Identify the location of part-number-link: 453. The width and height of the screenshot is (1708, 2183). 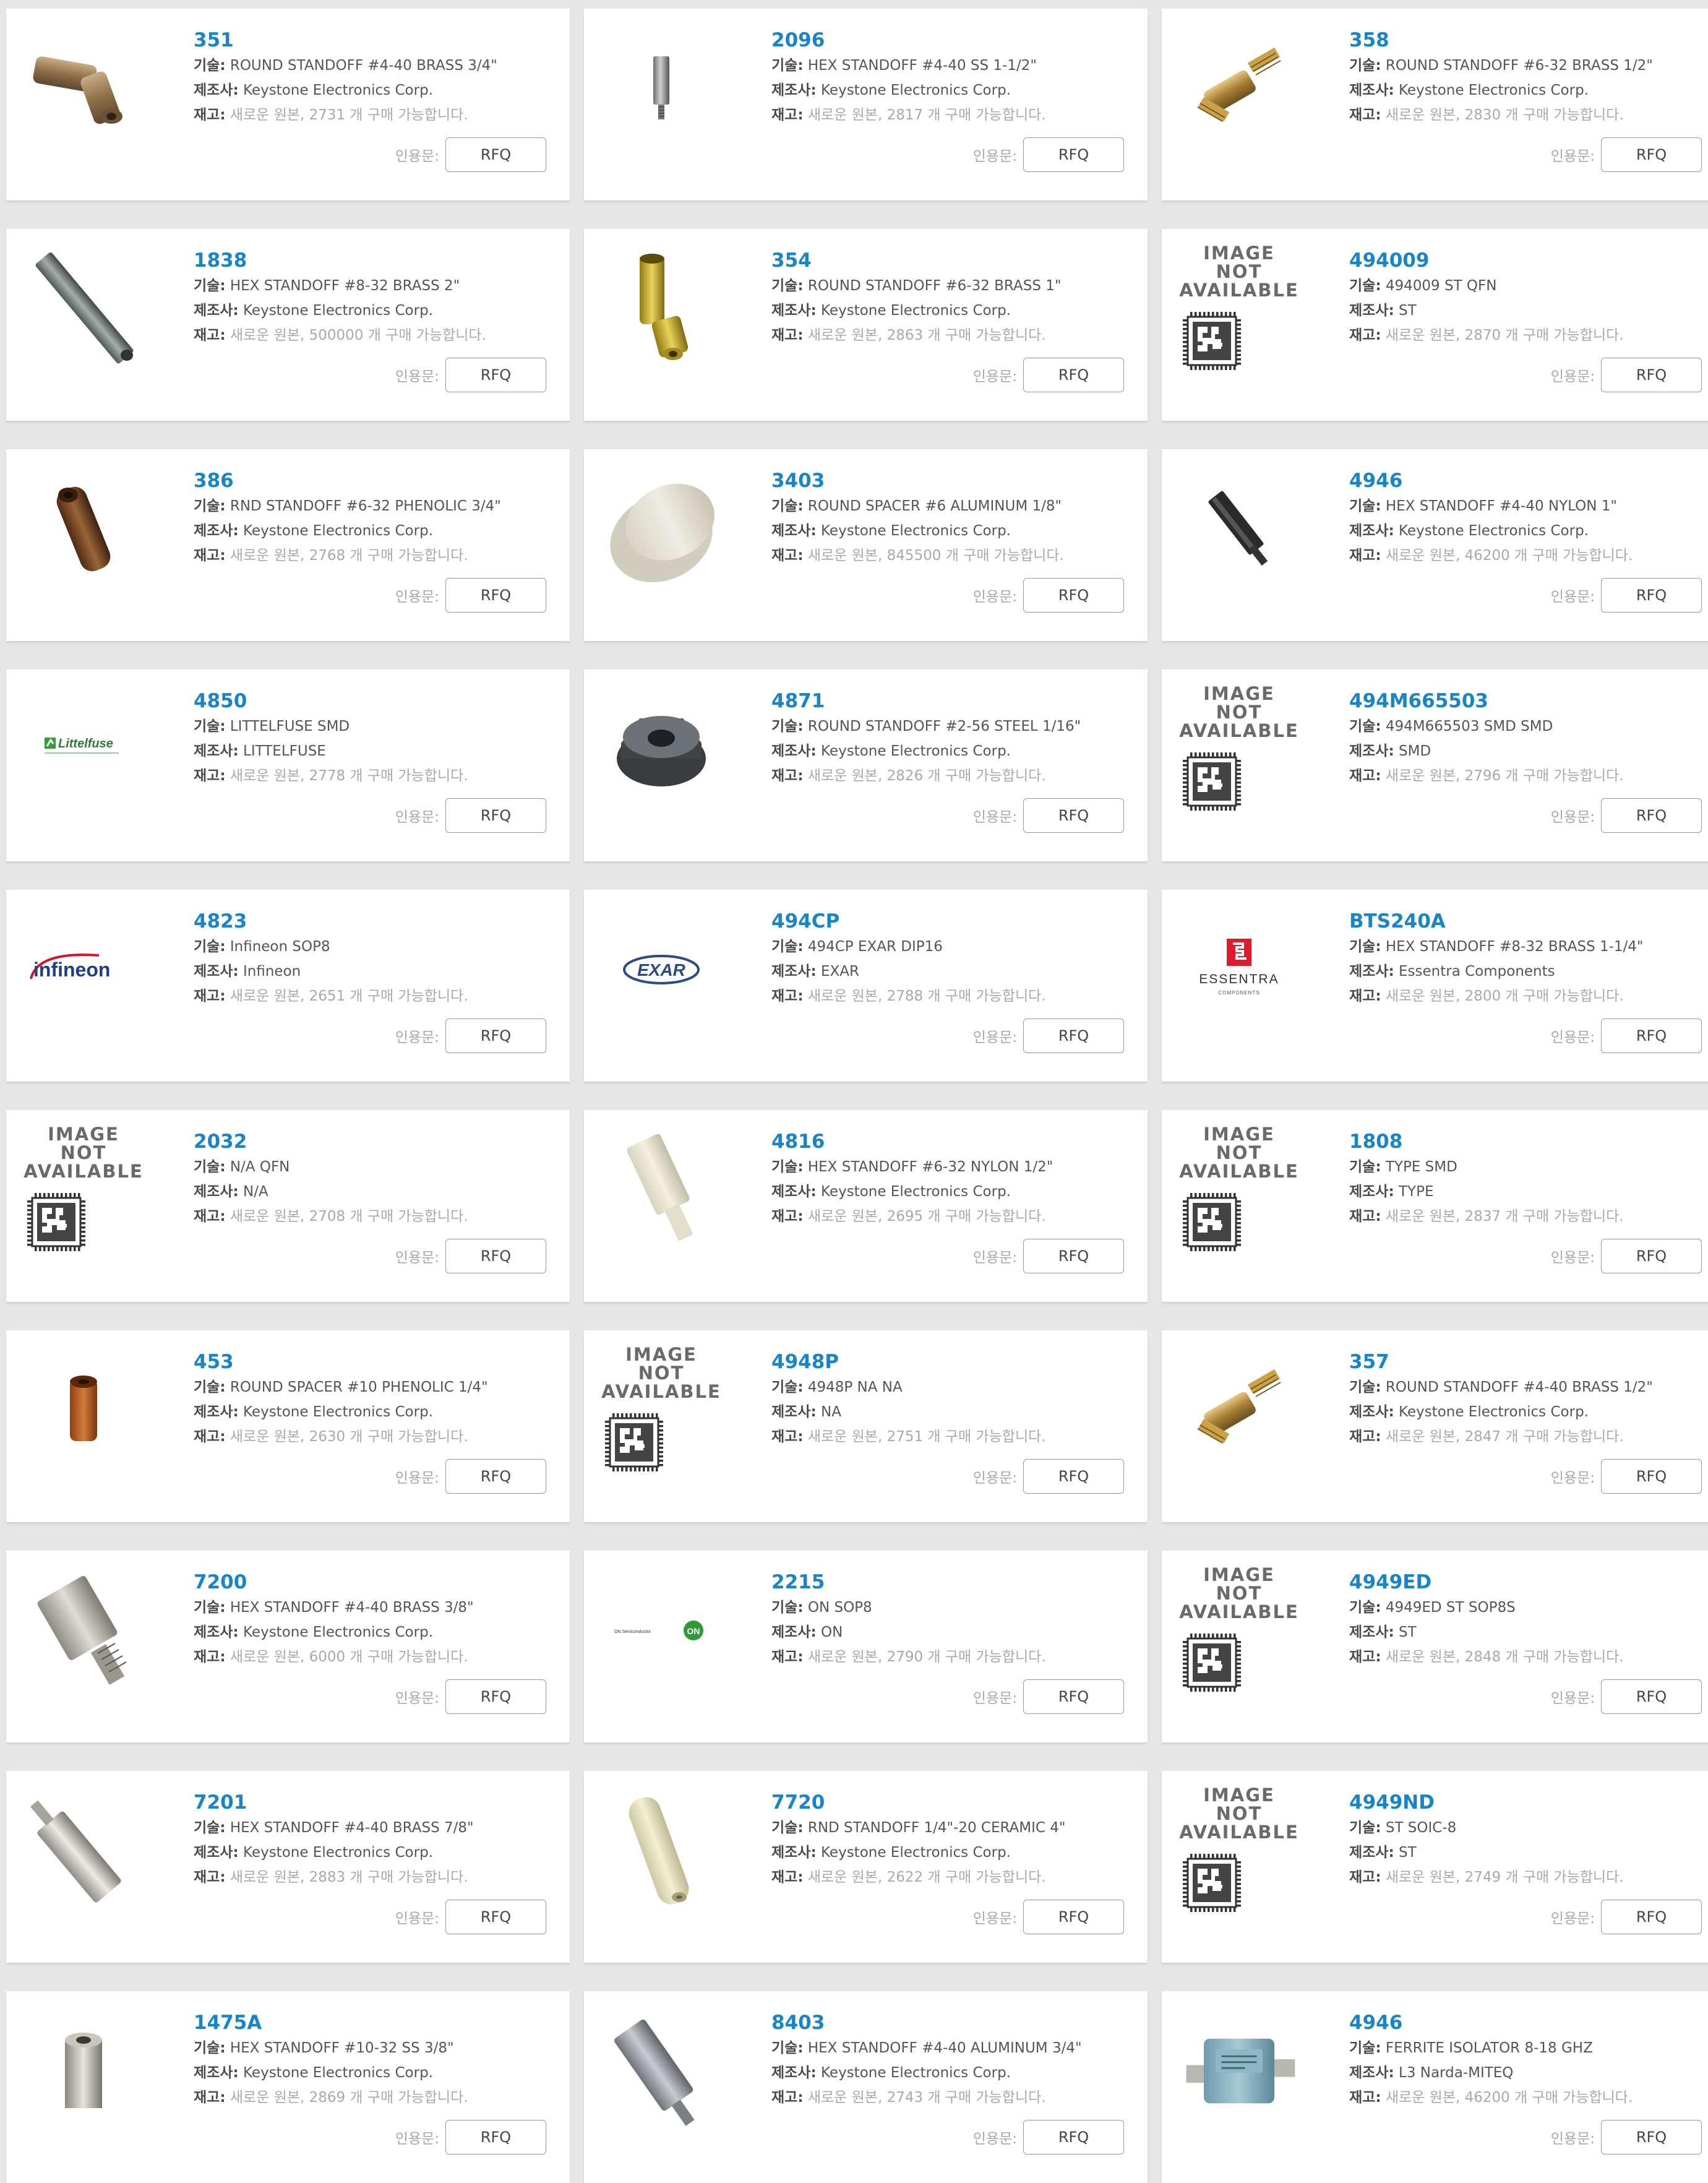
(372, 1362).